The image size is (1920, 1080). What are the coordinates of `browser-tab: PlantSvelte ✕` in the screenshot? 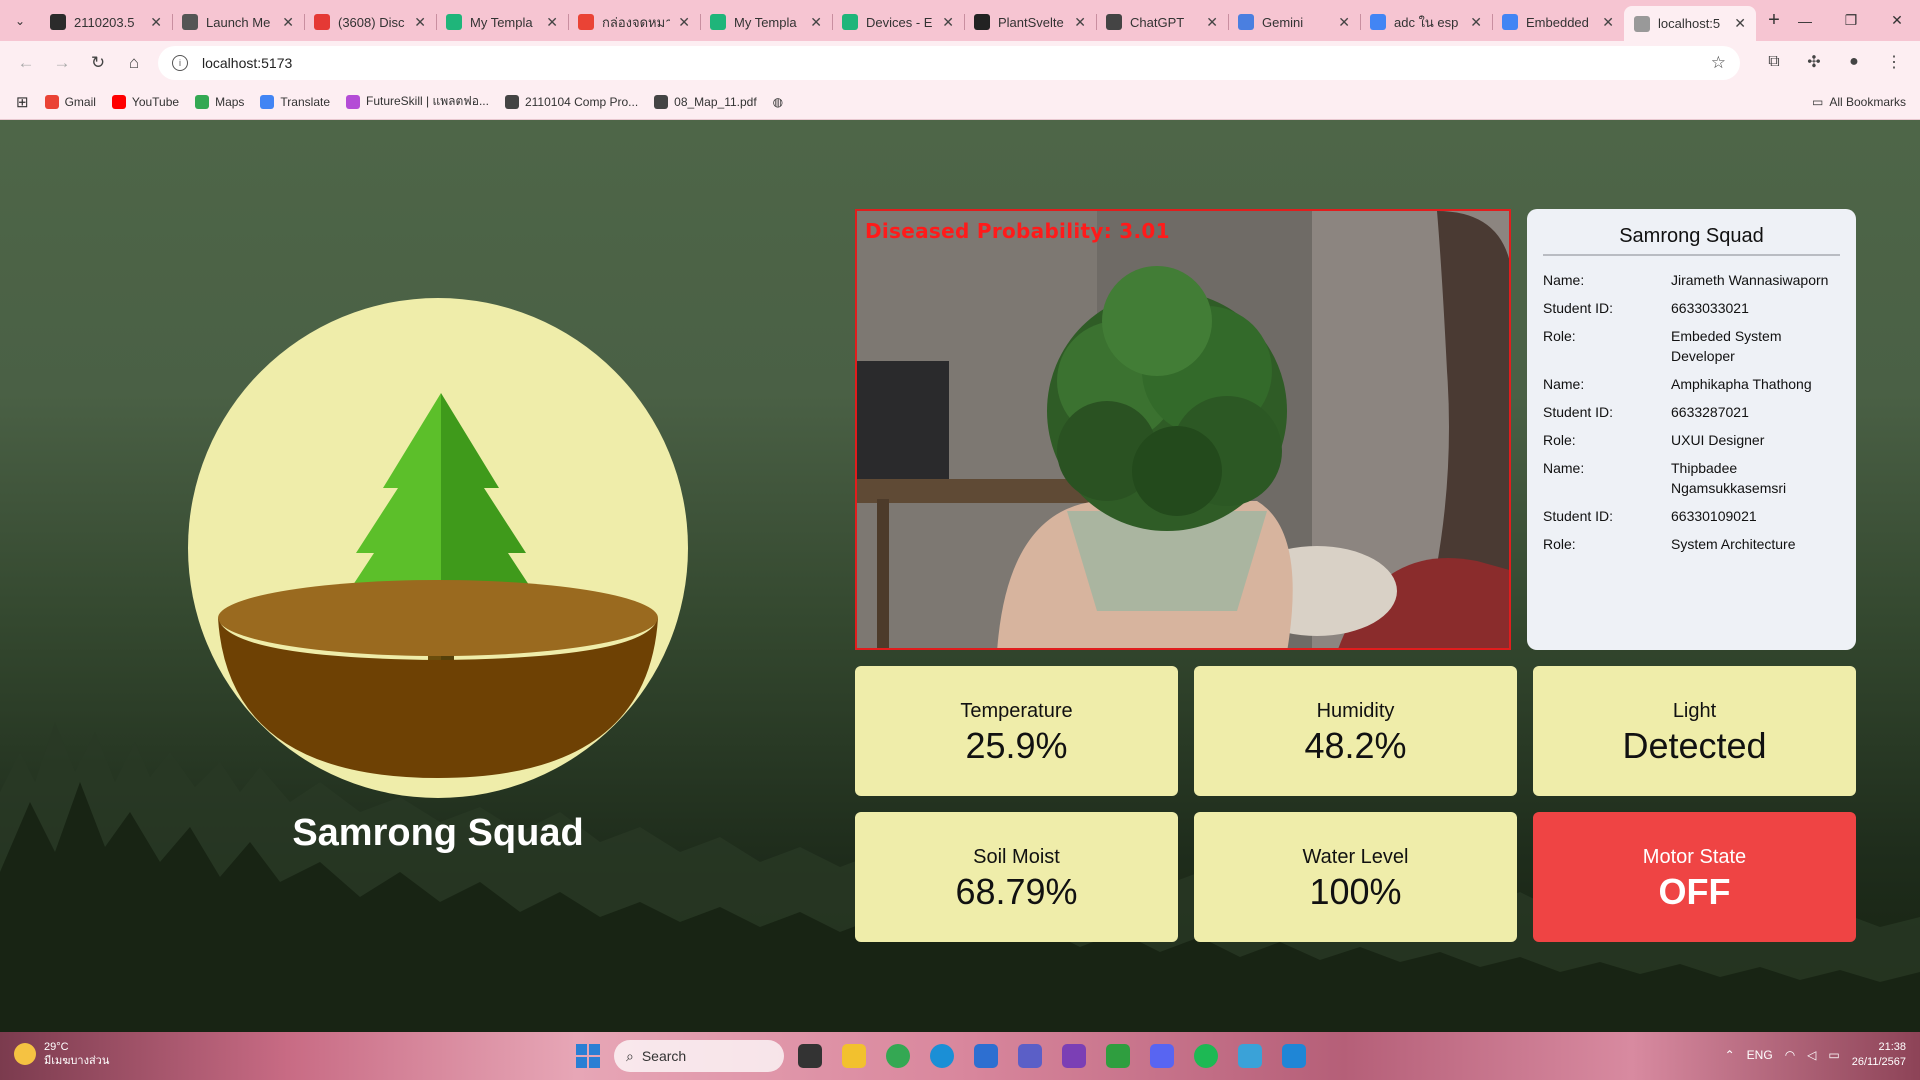 It's located at (1030, 22).